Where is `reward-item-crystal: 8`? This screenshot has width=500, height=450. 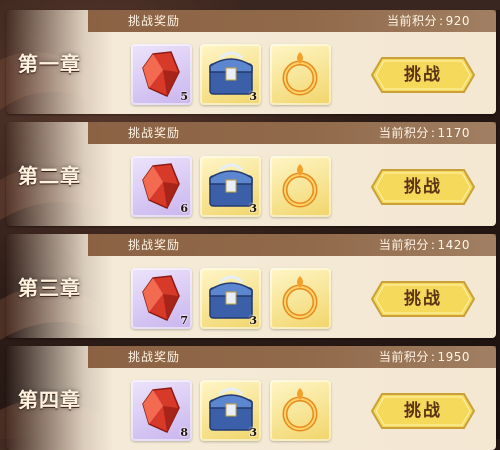
reward-item-crystal: 8 is located at coordinates (161, 410).